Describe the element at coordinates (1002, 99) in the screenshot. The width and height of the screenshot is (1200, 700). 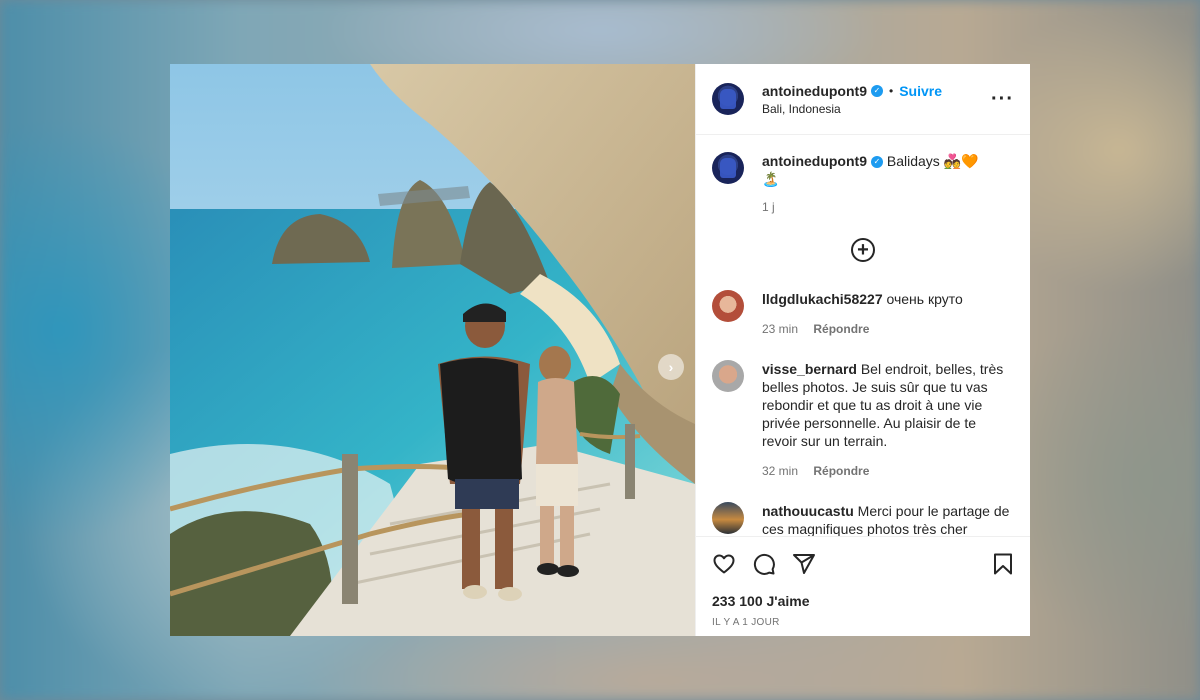
I see `more-dots-icon: ···` at that location.